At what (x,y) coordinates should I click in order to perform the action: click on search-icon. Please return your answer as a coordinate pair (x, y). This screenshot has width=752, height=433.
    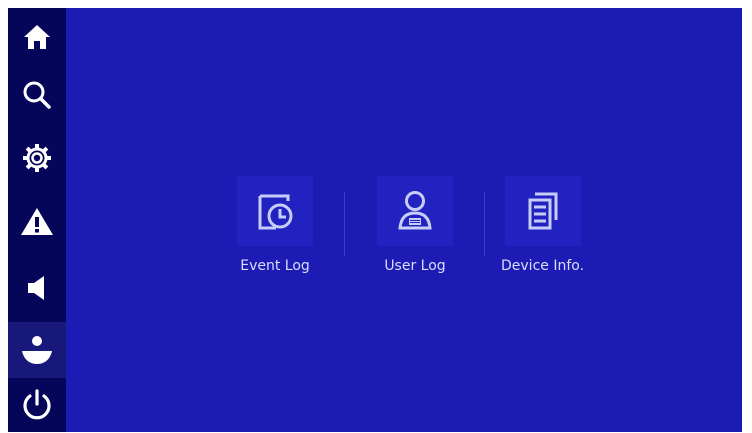
    Looking at the image, I should click on (37, 95).